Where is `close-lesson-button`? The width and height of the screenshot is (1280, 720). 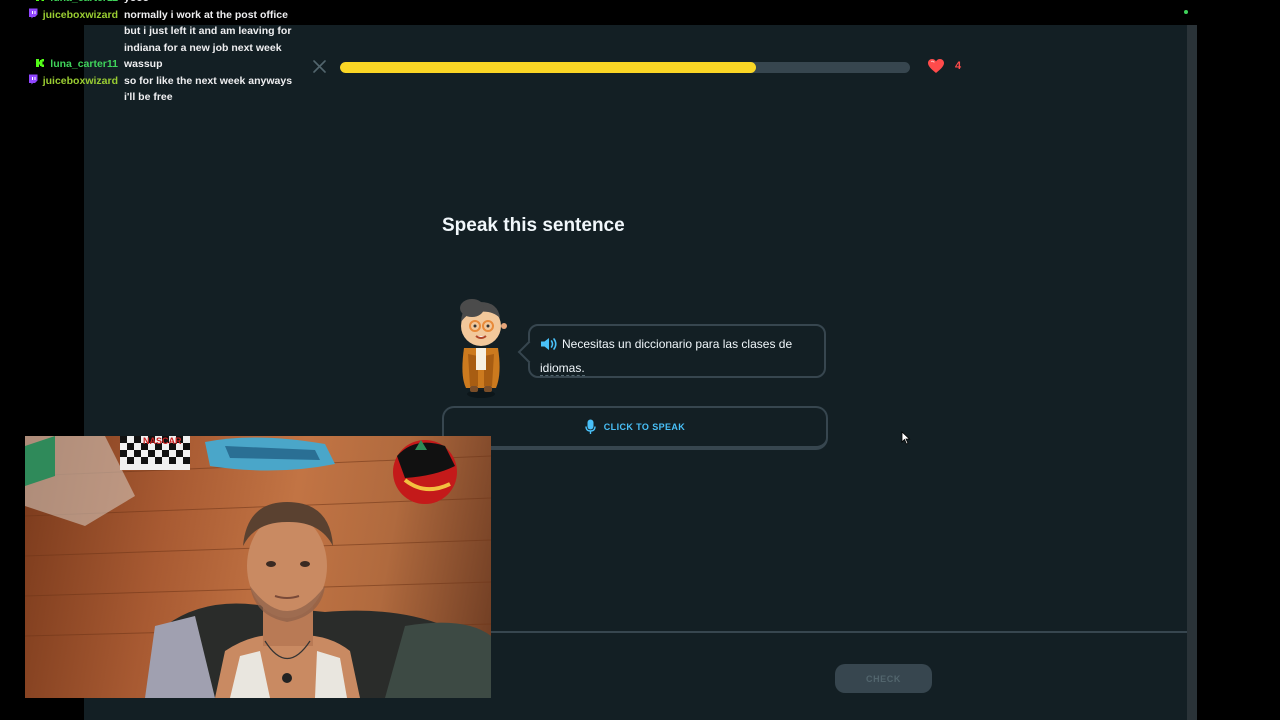 close-lesson-button is located at coordinates (319, 67).